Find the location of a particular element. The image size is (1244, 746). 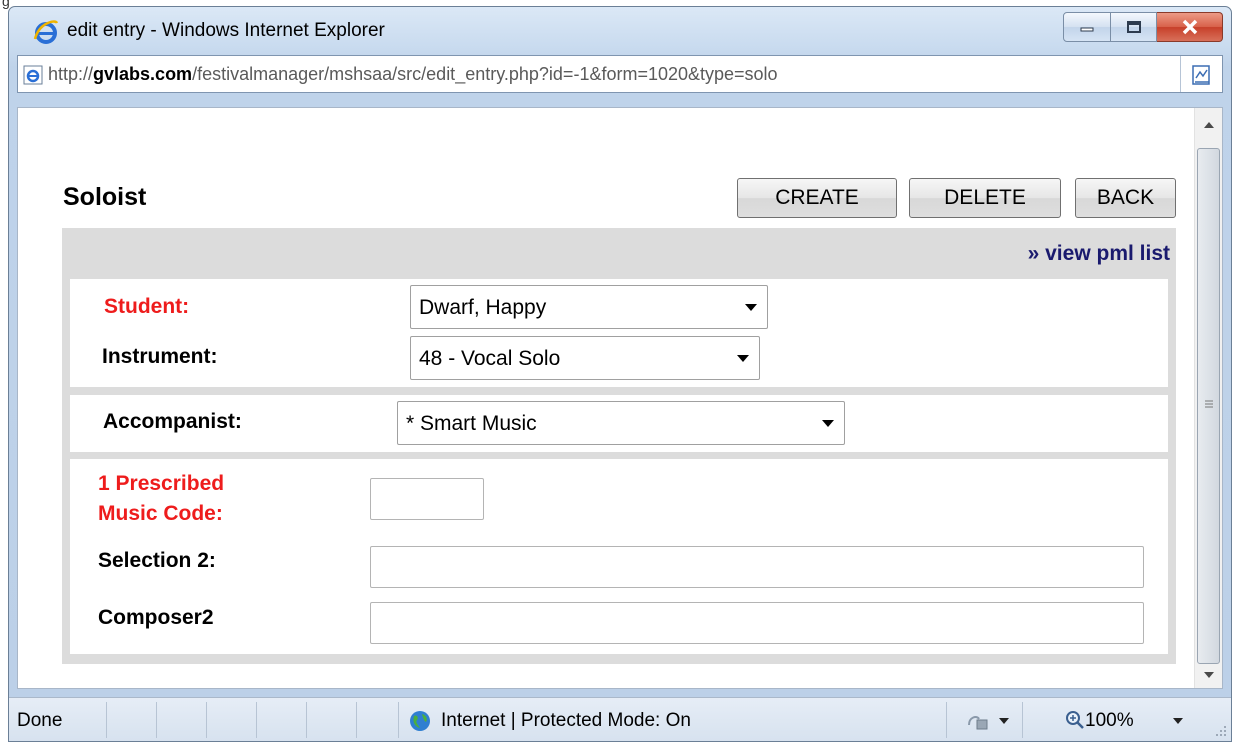

scroll-down-icon is located at coordinates (1208, 675).